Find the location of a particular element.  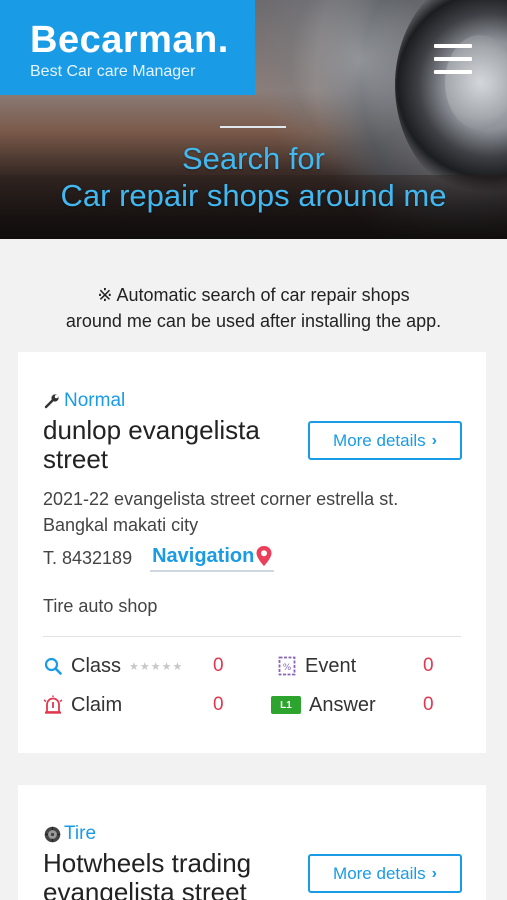

notice-line1: ※ Automatic search of car repair shops is located at coordinates (253, 295).